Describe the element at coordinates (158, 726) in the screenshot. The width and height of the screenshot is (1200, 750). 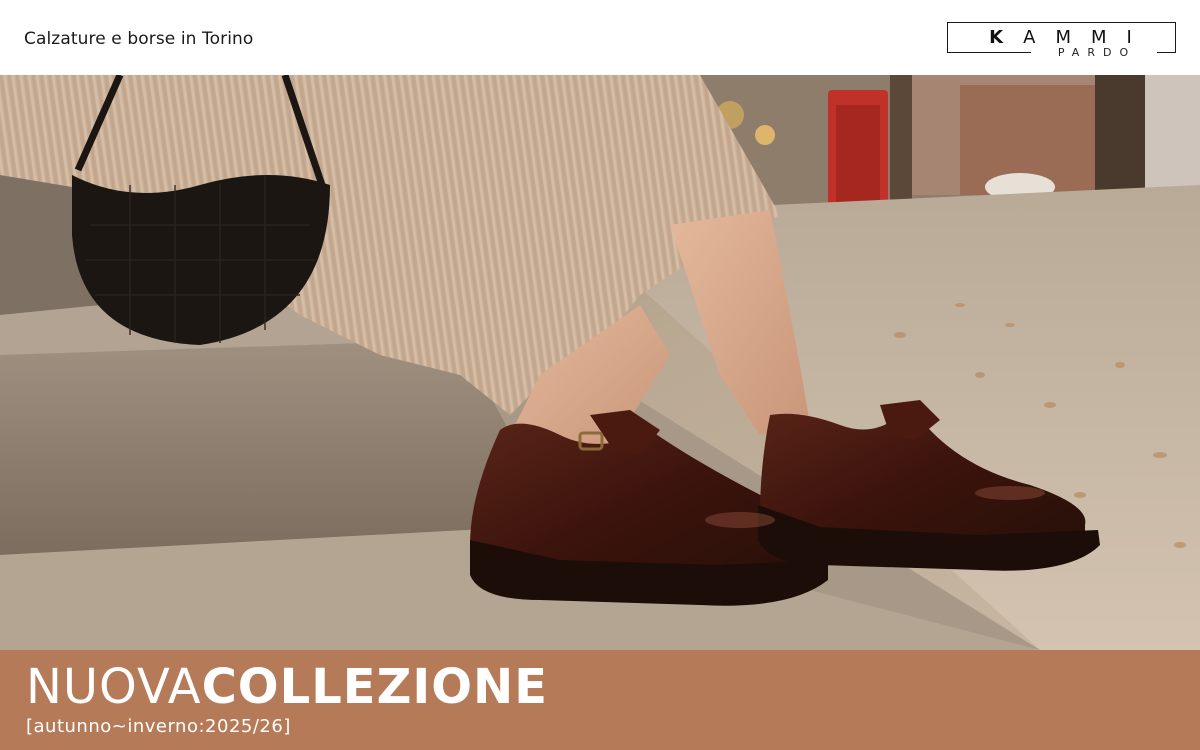
I see `collection-season: [autunno~inverno:2025/26]` at that location.